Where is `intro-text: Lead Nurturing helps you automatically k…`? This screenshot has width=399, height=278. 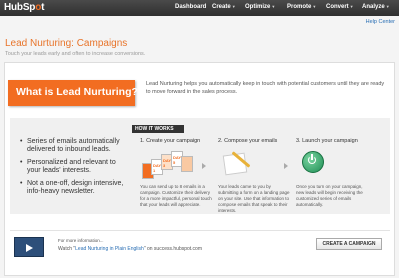 intro-text: Lead Nurturing helps you automatically k… is located at coordinates (265, 88).